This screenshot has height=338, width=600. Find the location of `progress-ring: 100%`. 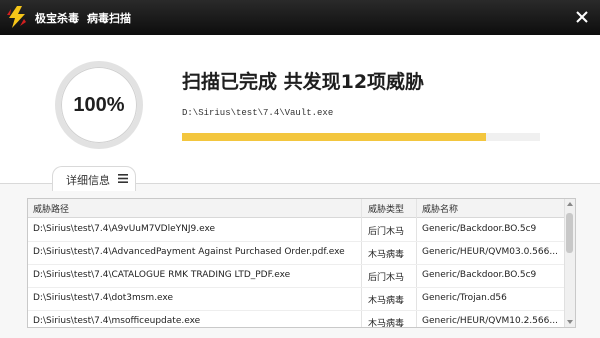

progress-ring: 100% is located at coordinates (99, 105).